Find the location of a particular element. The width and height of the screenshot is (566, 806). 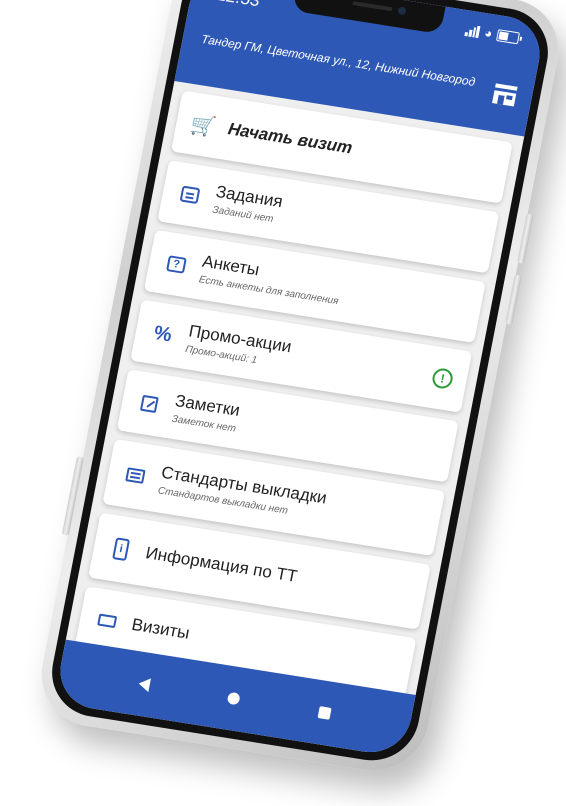

standards-icon is located at coordinates (135, 476).